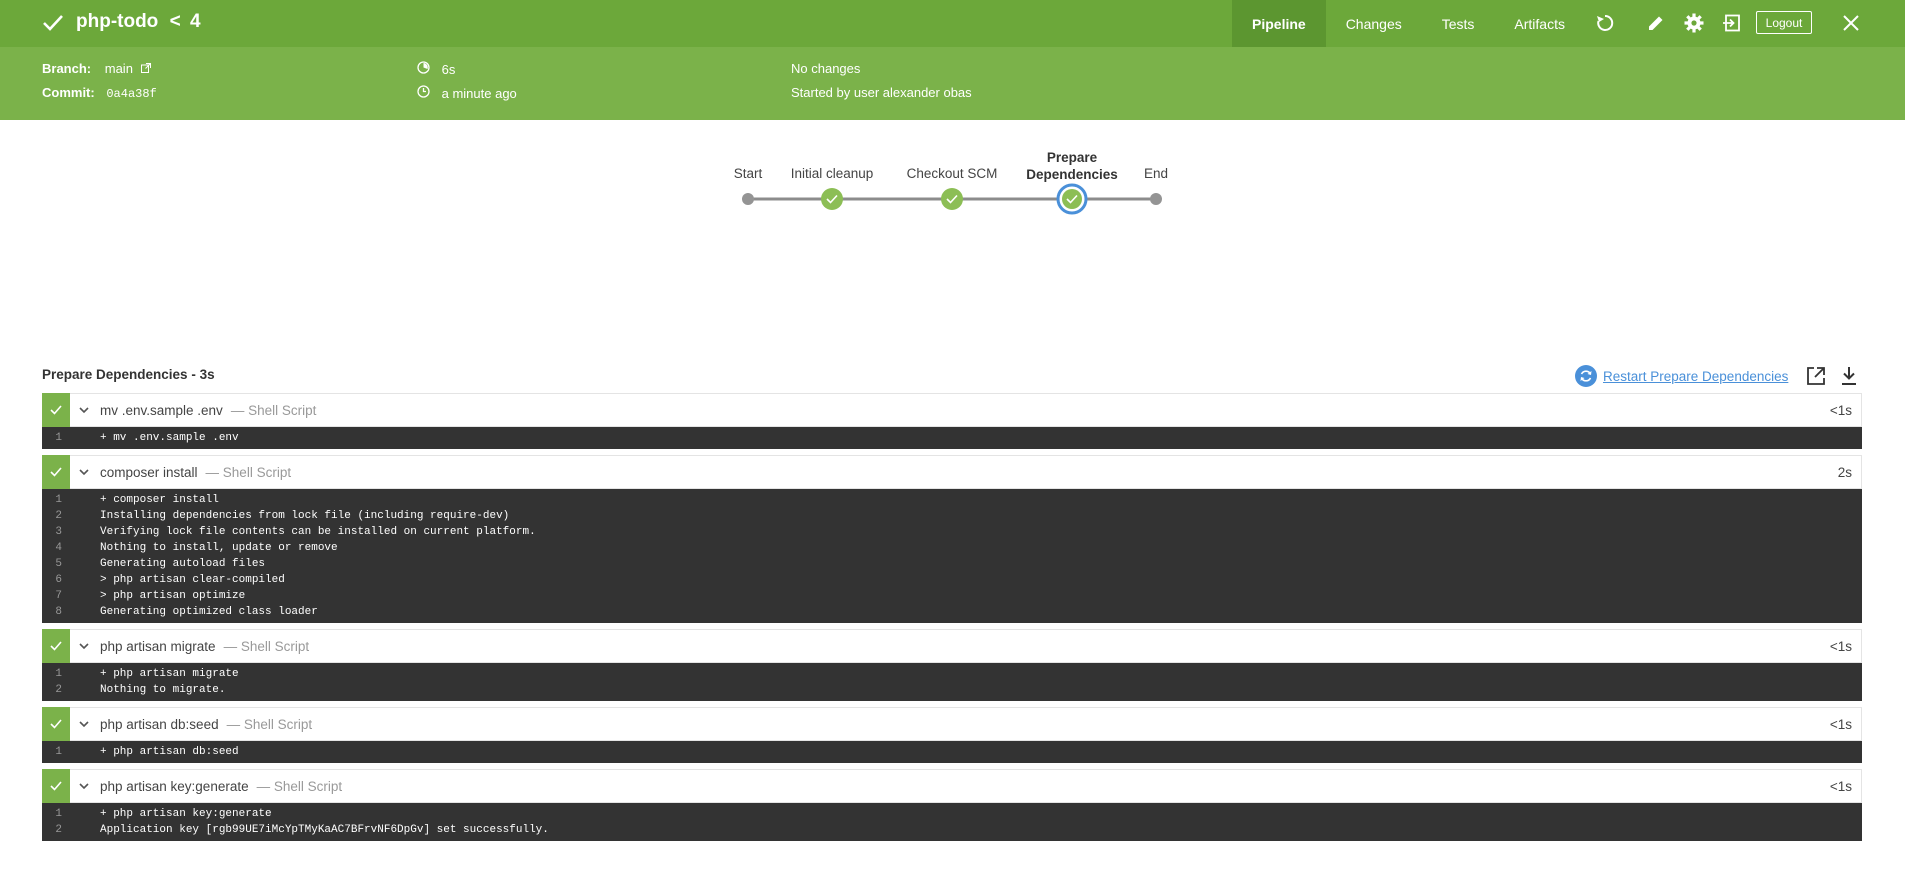 This screenshot has height=894, width=1912. I want to click on step-log: 1 + php artisan db:seed, so click(952, 752).